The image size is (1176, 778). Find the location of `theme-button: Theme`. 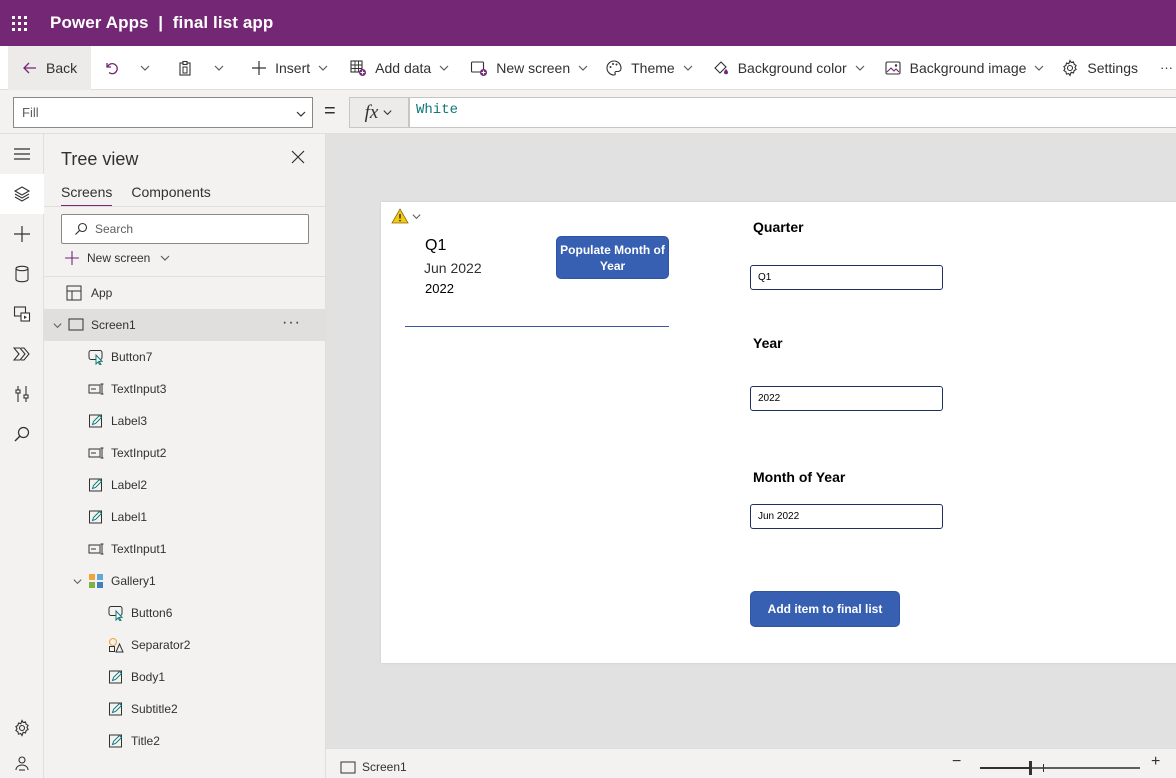

theme-button: Theme is located at coordinates (649, 68).